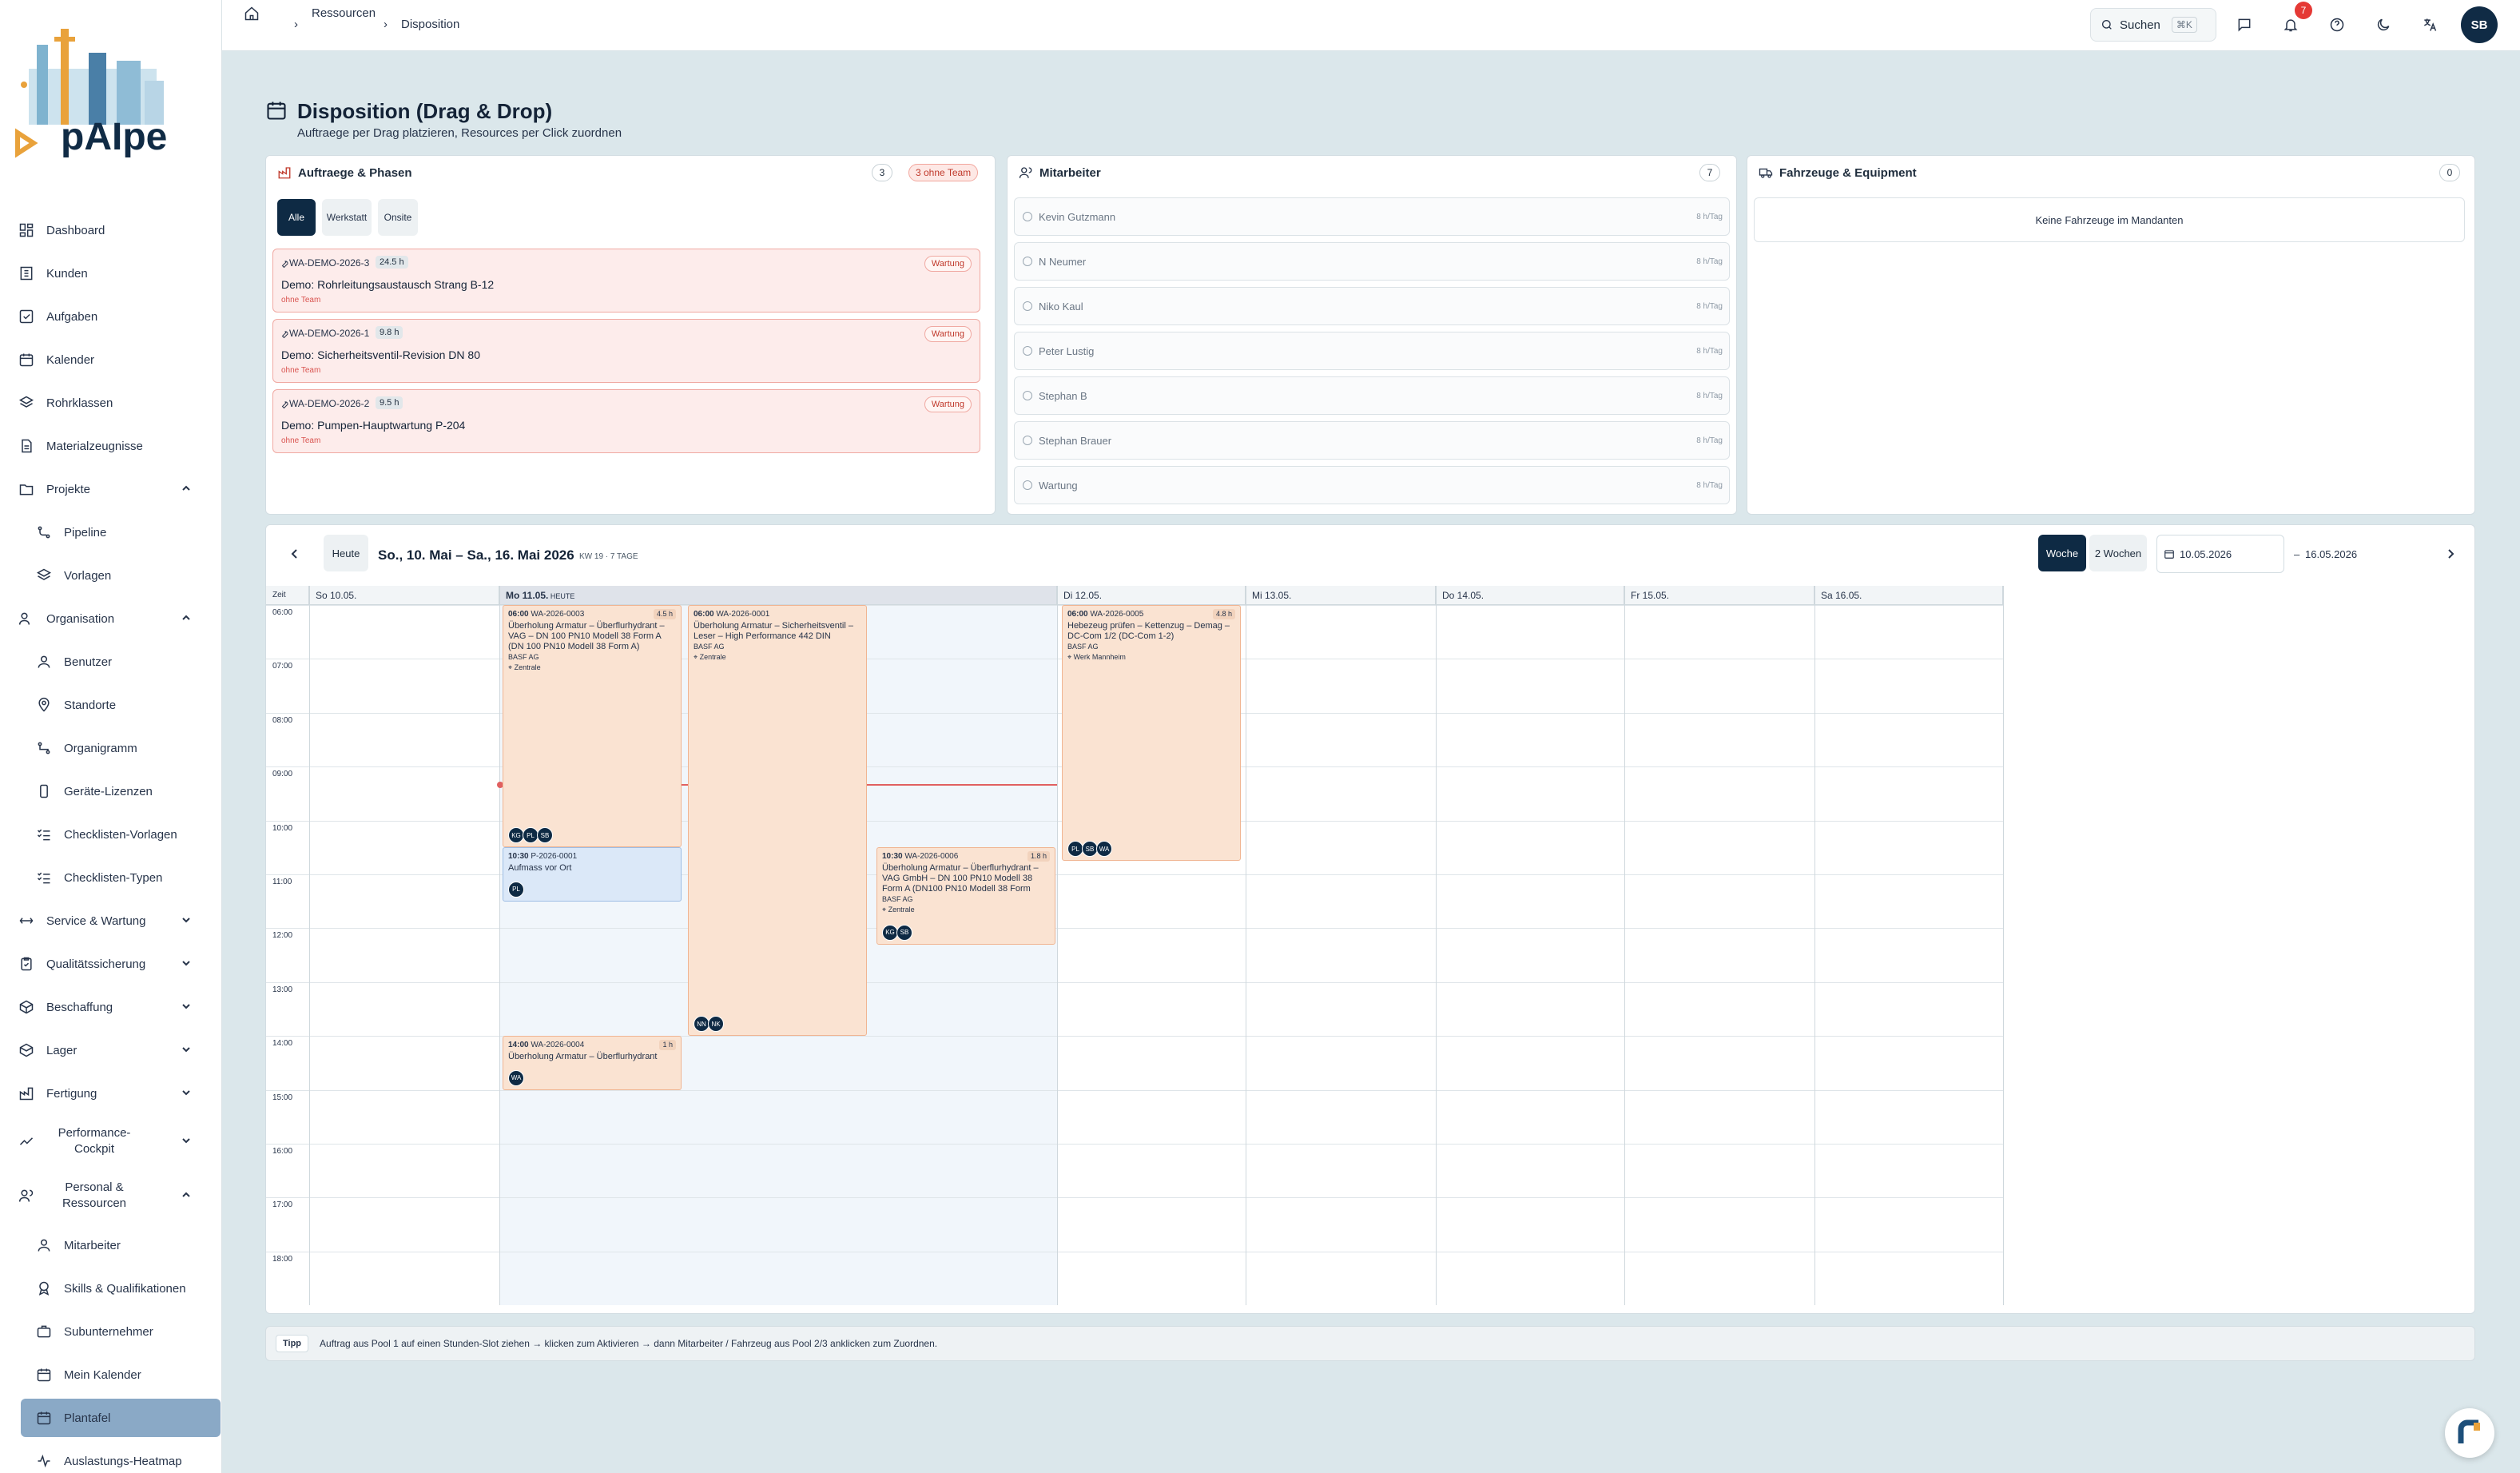 The image size is (2520, 1473). I want to click on sidebar-item-kunden: Kunden, so click(116, 273).